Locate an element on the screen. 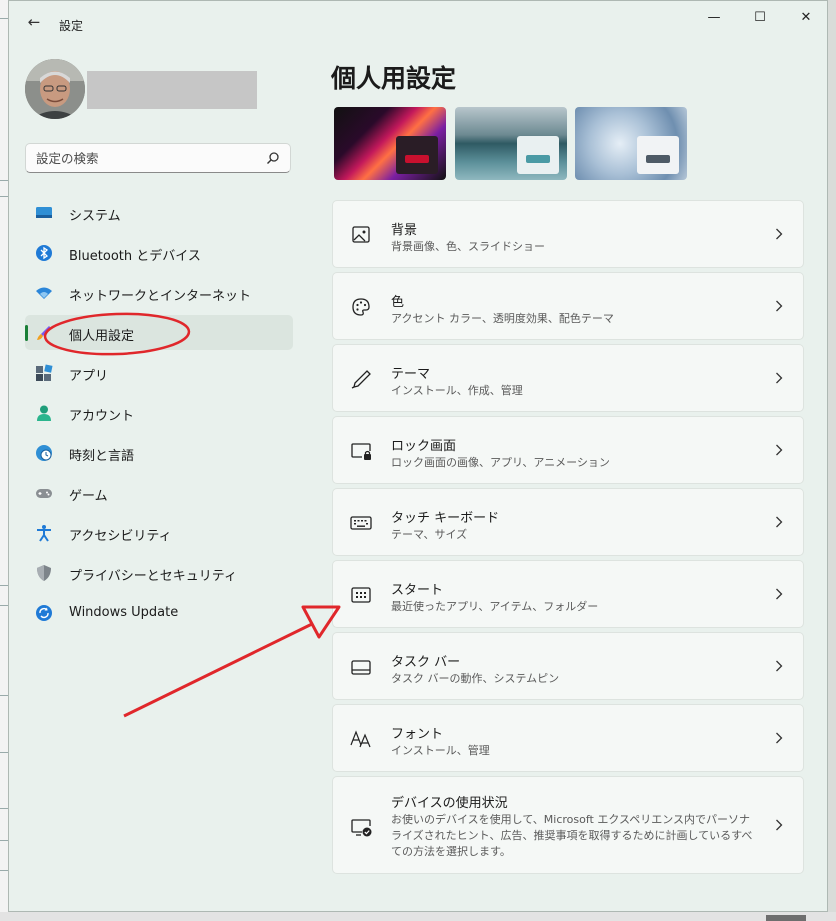  maximize-button: ☐ is located at coordinates (760, 18).